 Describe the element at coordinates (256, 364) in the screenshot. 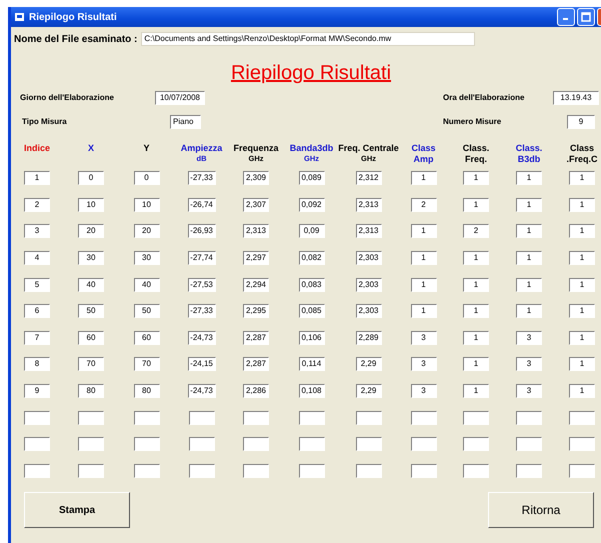

I see `value-field: 2,287` at that location.